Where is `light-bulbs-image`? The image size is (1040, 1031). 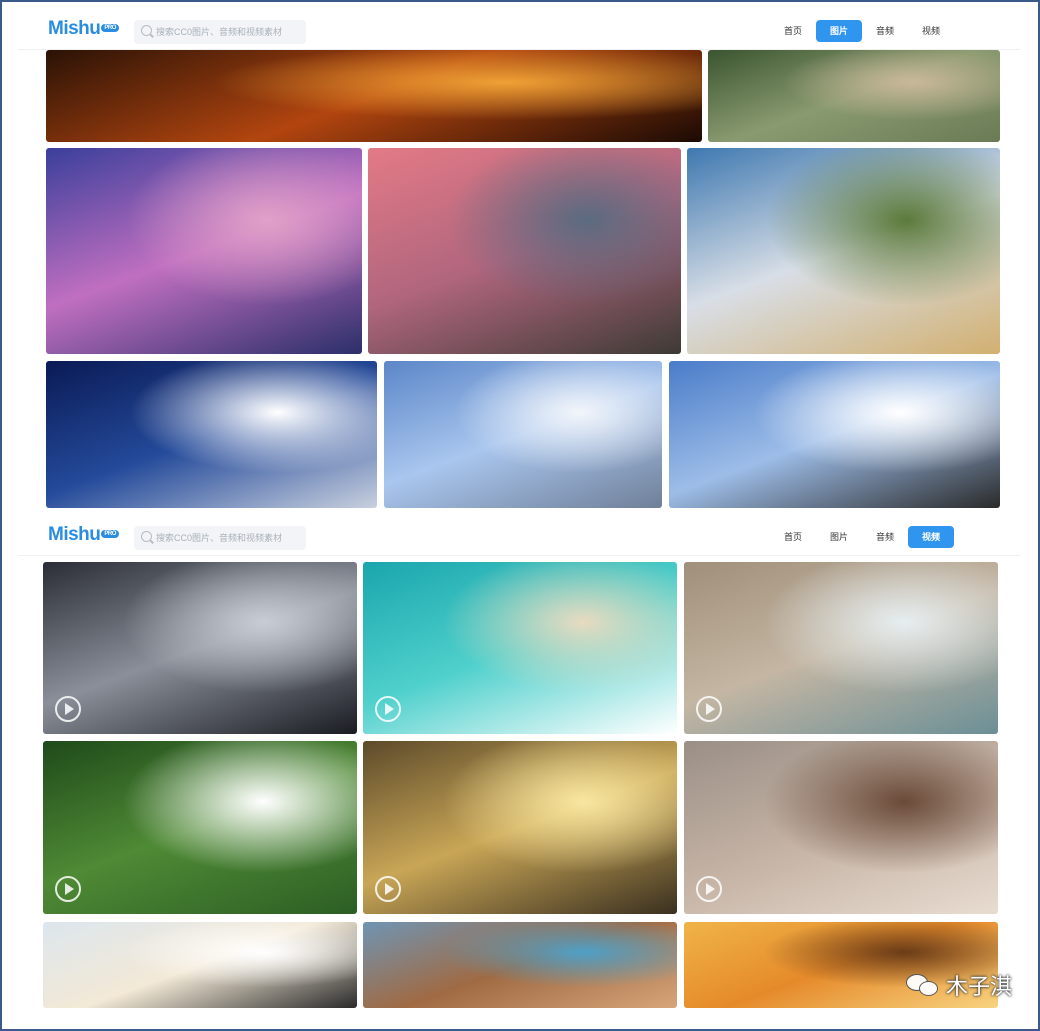
light-bulbs-image is located at coordinates (834, 434).